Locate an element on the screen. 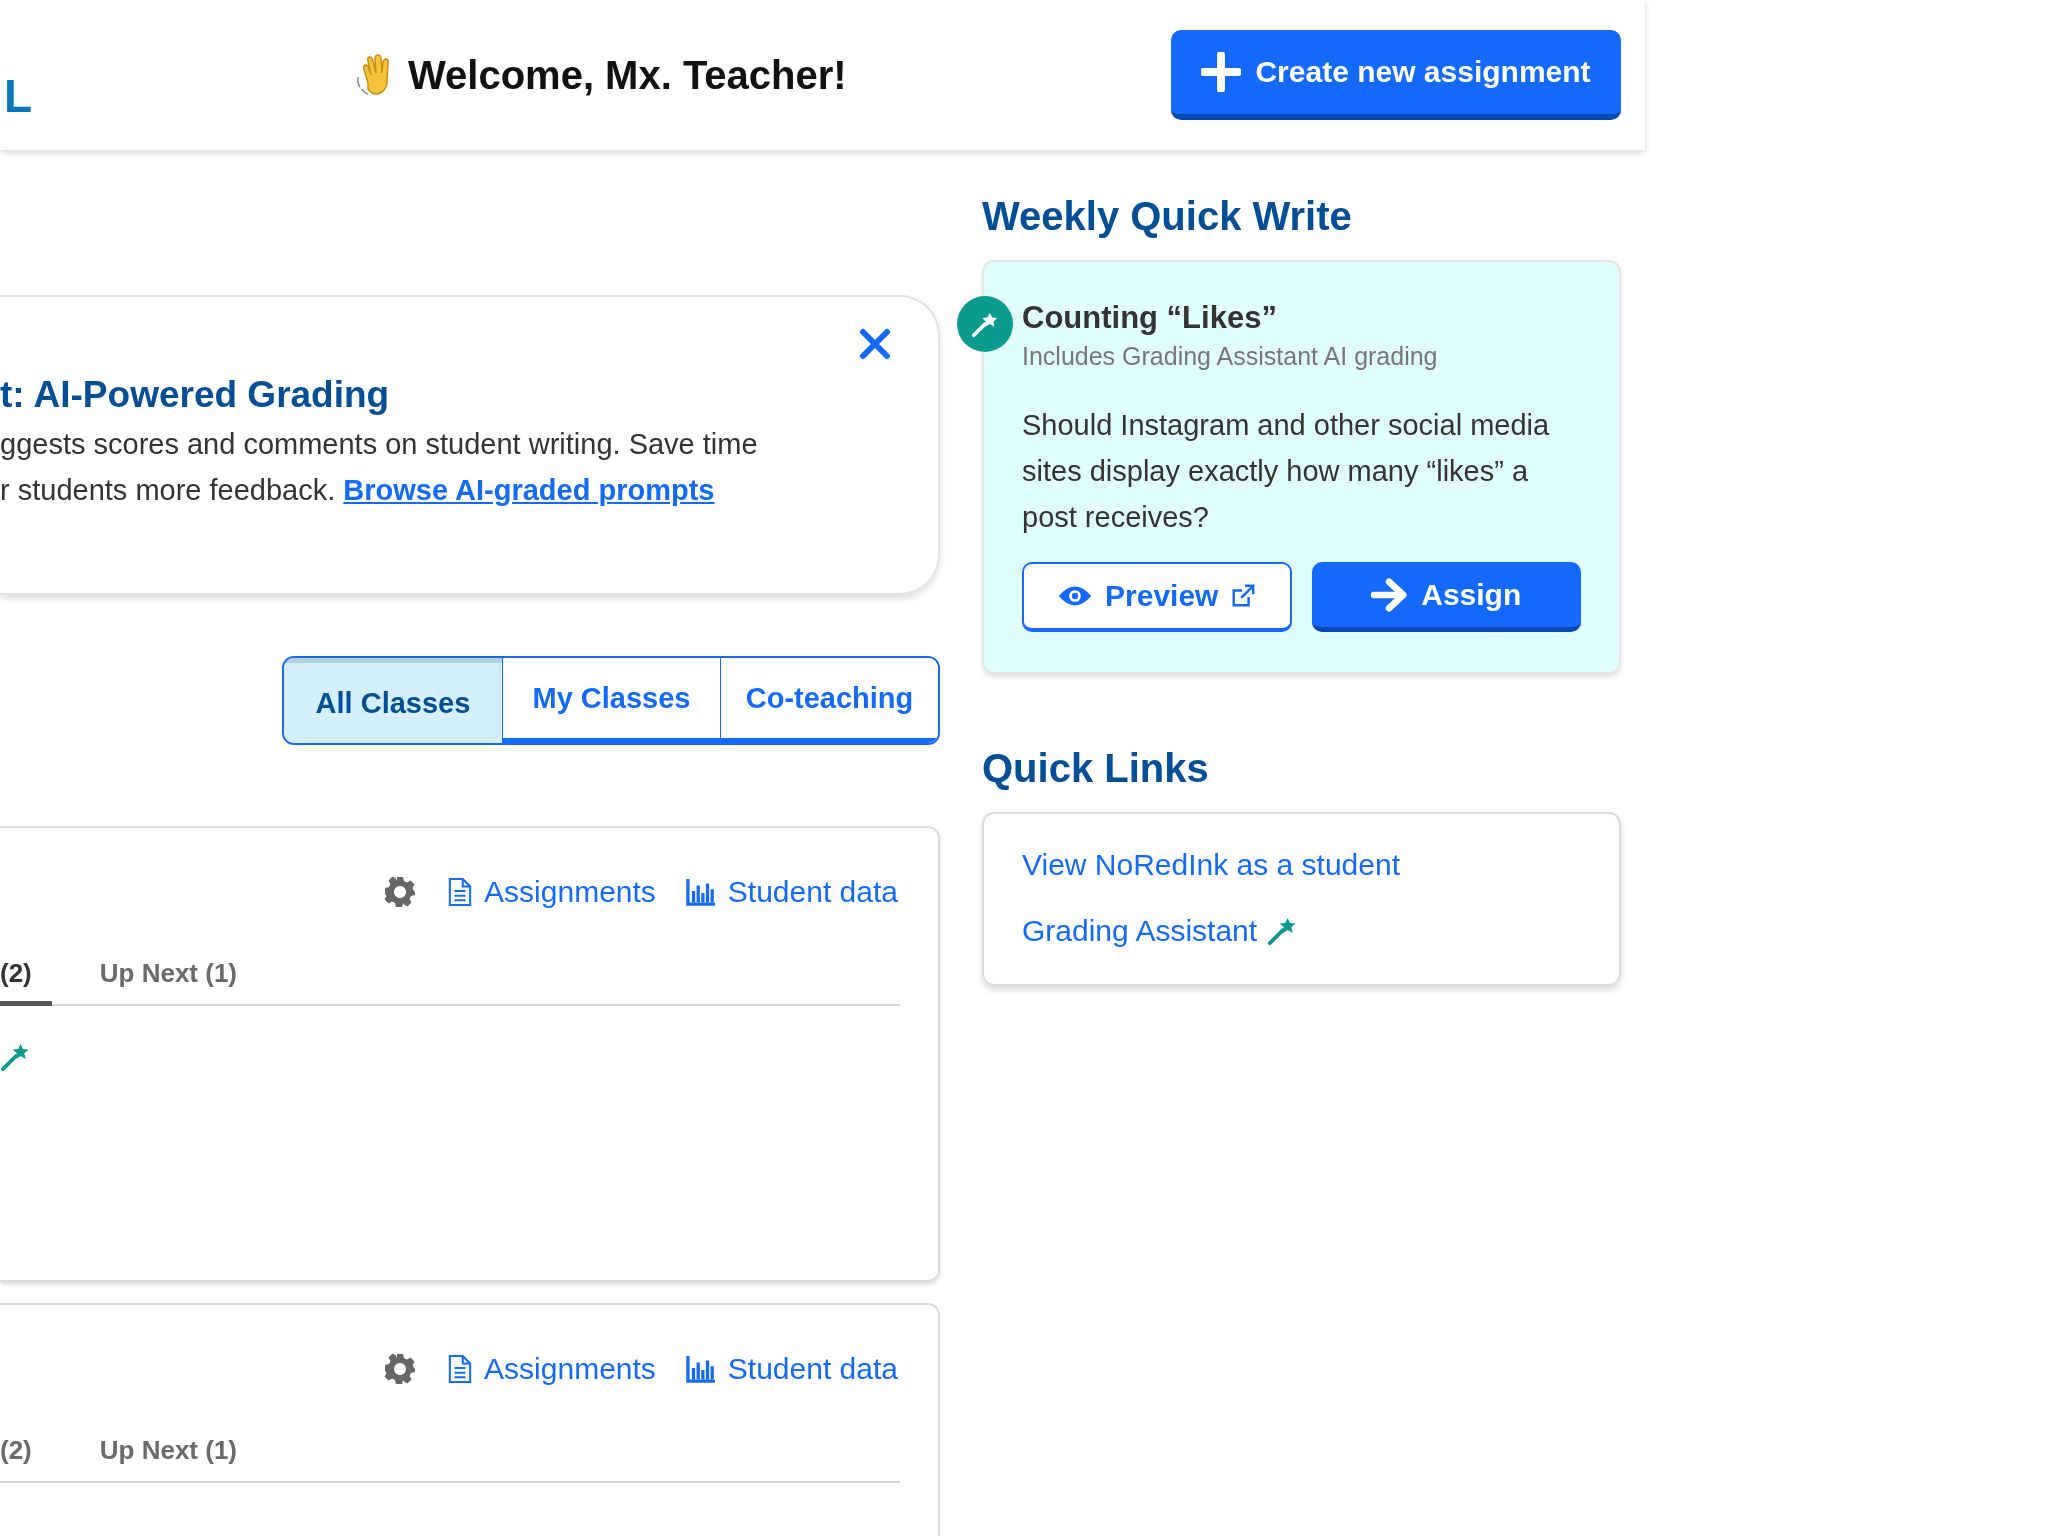 This screenshot has height=1536, width=2048. arrow-right-icon is located at coordinates (1390, 594).